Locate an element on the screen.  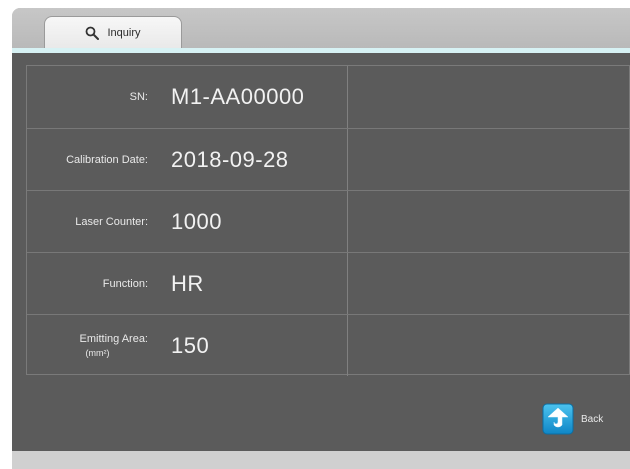
sn-value: M1-AA00000 is located at coordinates (238, 96).